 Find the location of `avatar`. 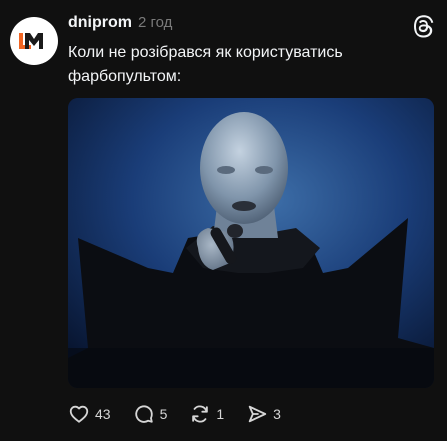

avatar is located at coordinates (34, 41).